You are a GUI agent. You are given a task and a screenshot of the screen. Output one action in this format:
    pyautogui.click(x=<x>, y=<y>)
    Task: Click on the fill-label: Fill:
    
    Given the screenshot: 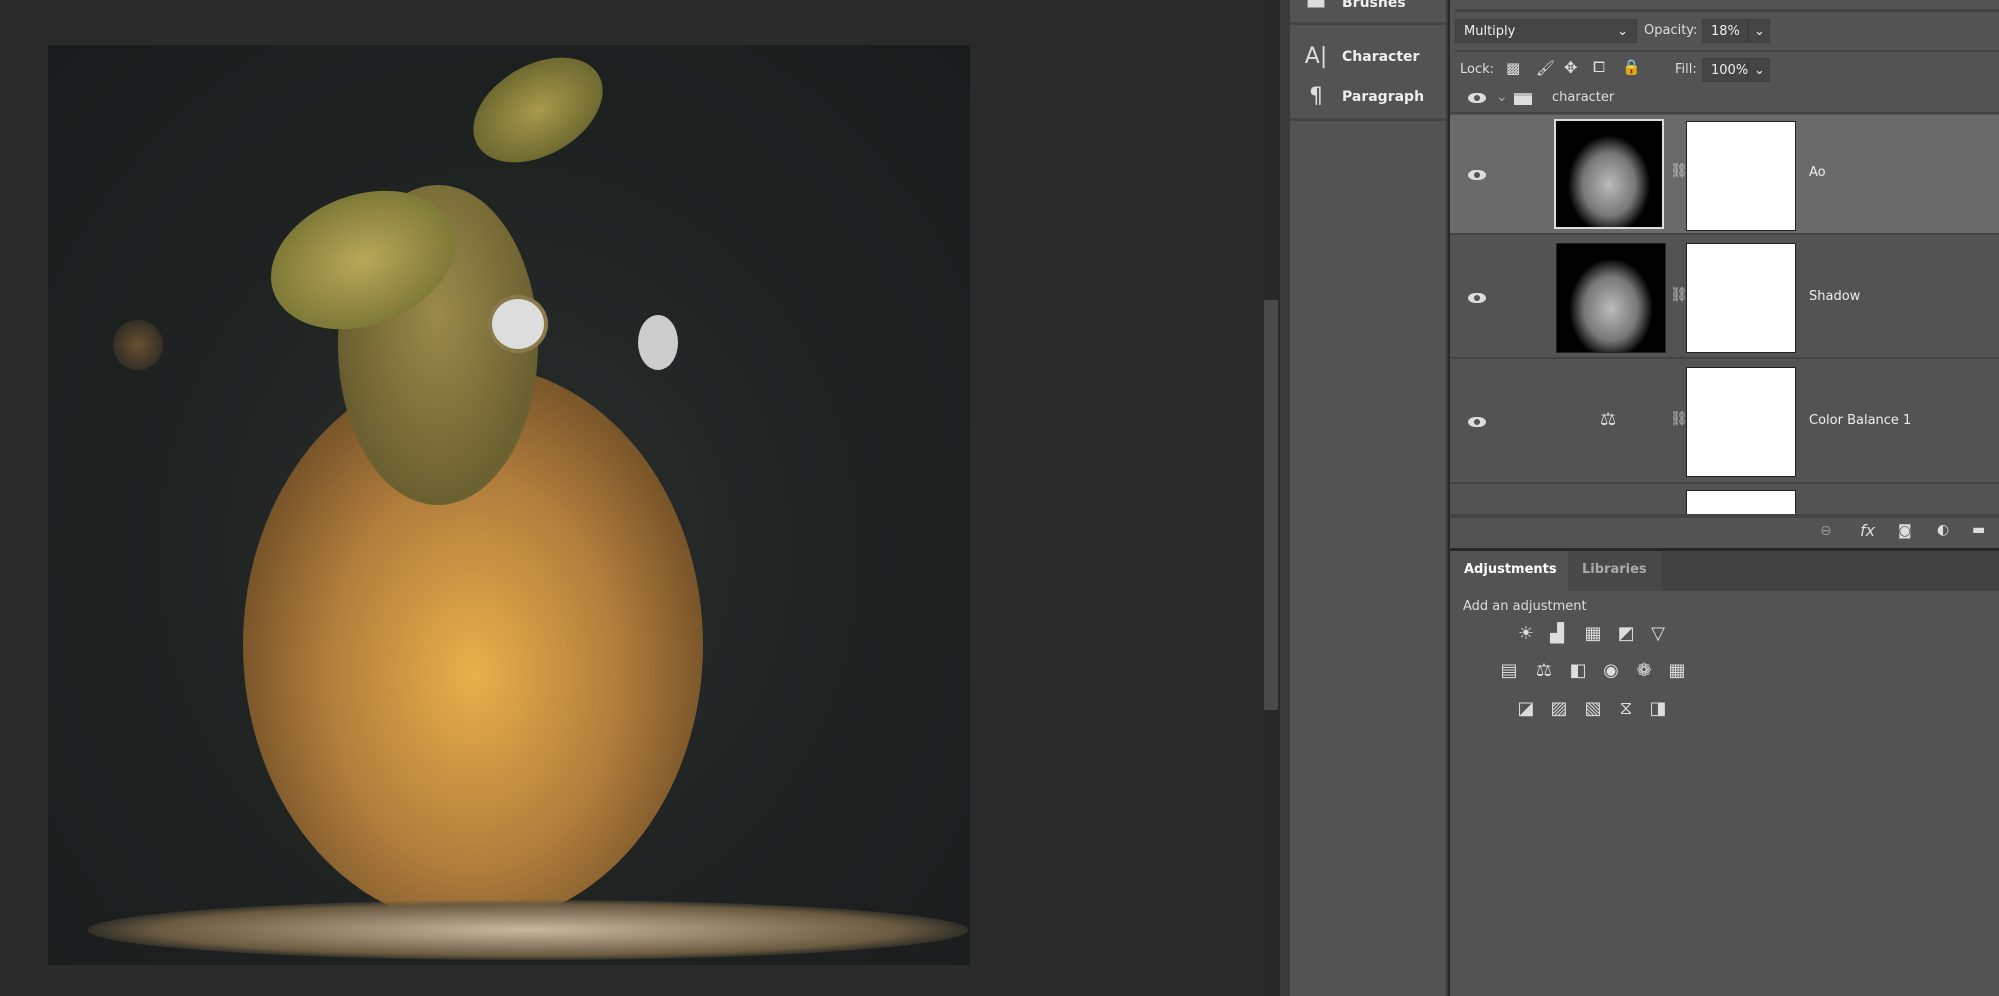 What is the action you would take?
    pyautogui.click(x=1686, y=69)
    